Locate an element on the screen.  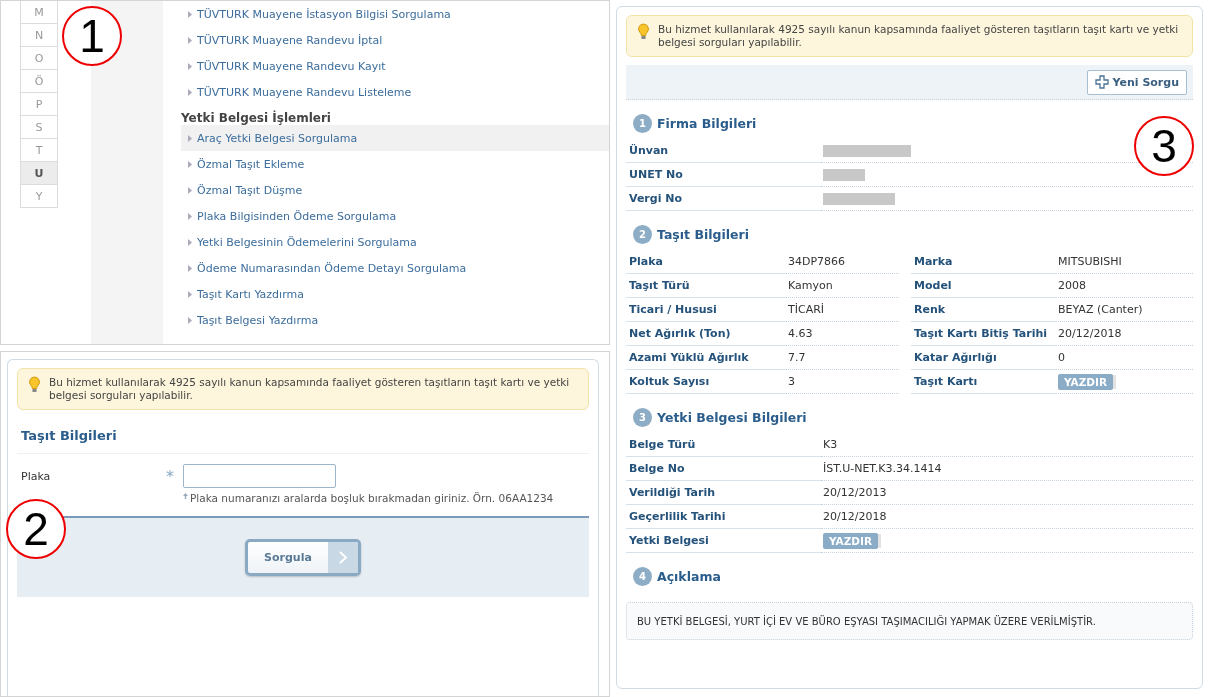
field-value: 2008 is located at coordinates (1124, 286).